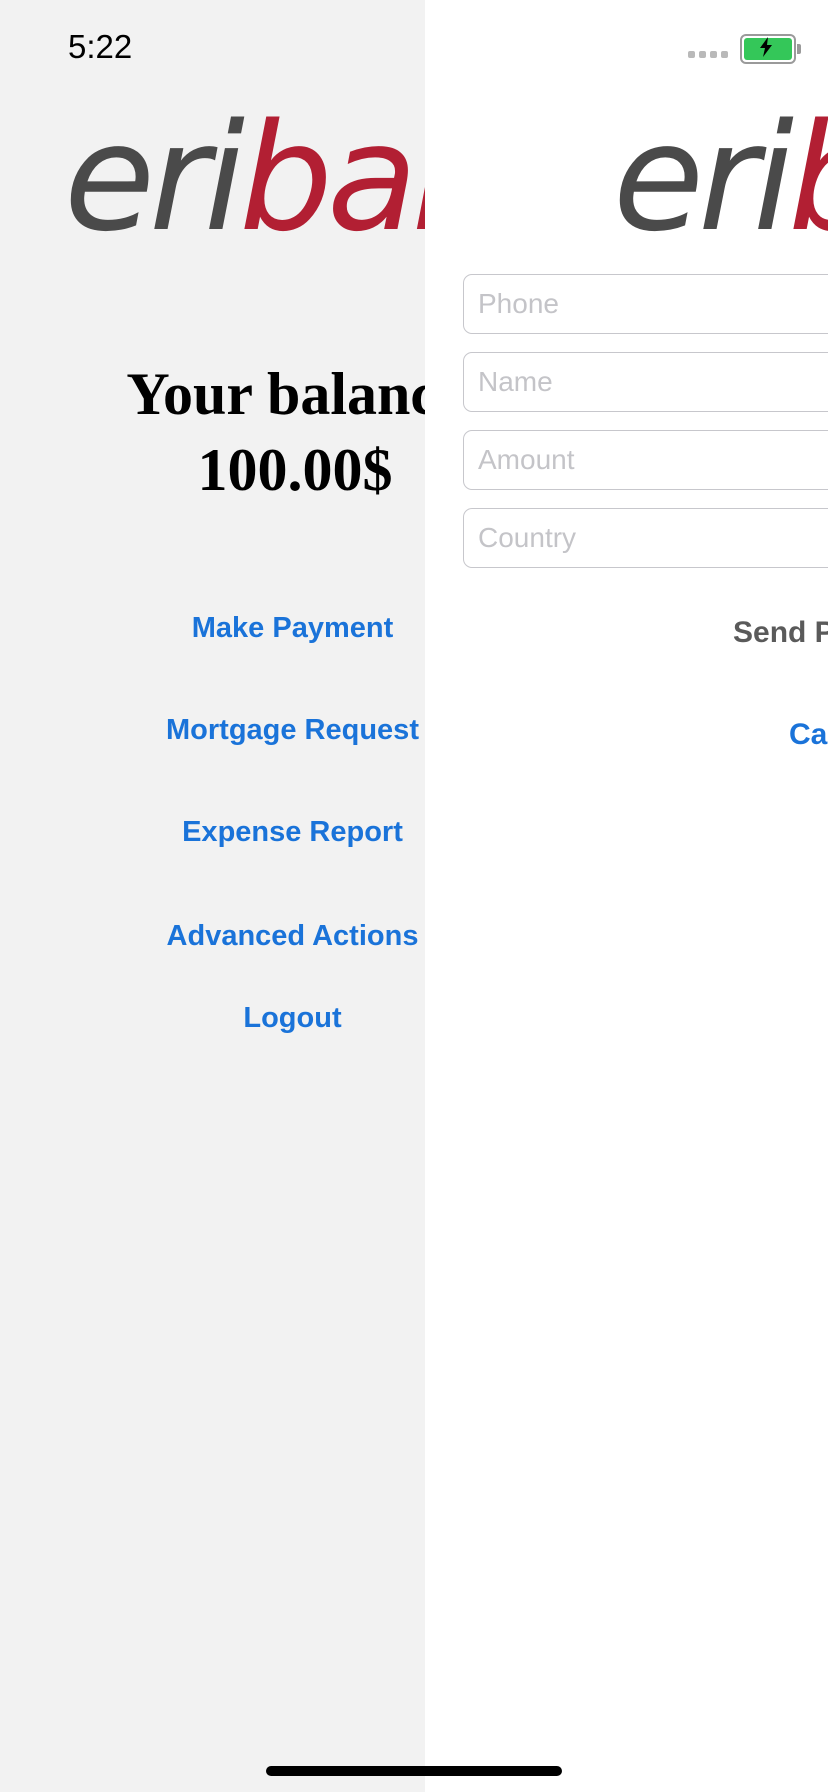 Image resolution: width=828 pixels, height=1792 pixels. I want to click on battery-charging-icon, so click(770, 49).